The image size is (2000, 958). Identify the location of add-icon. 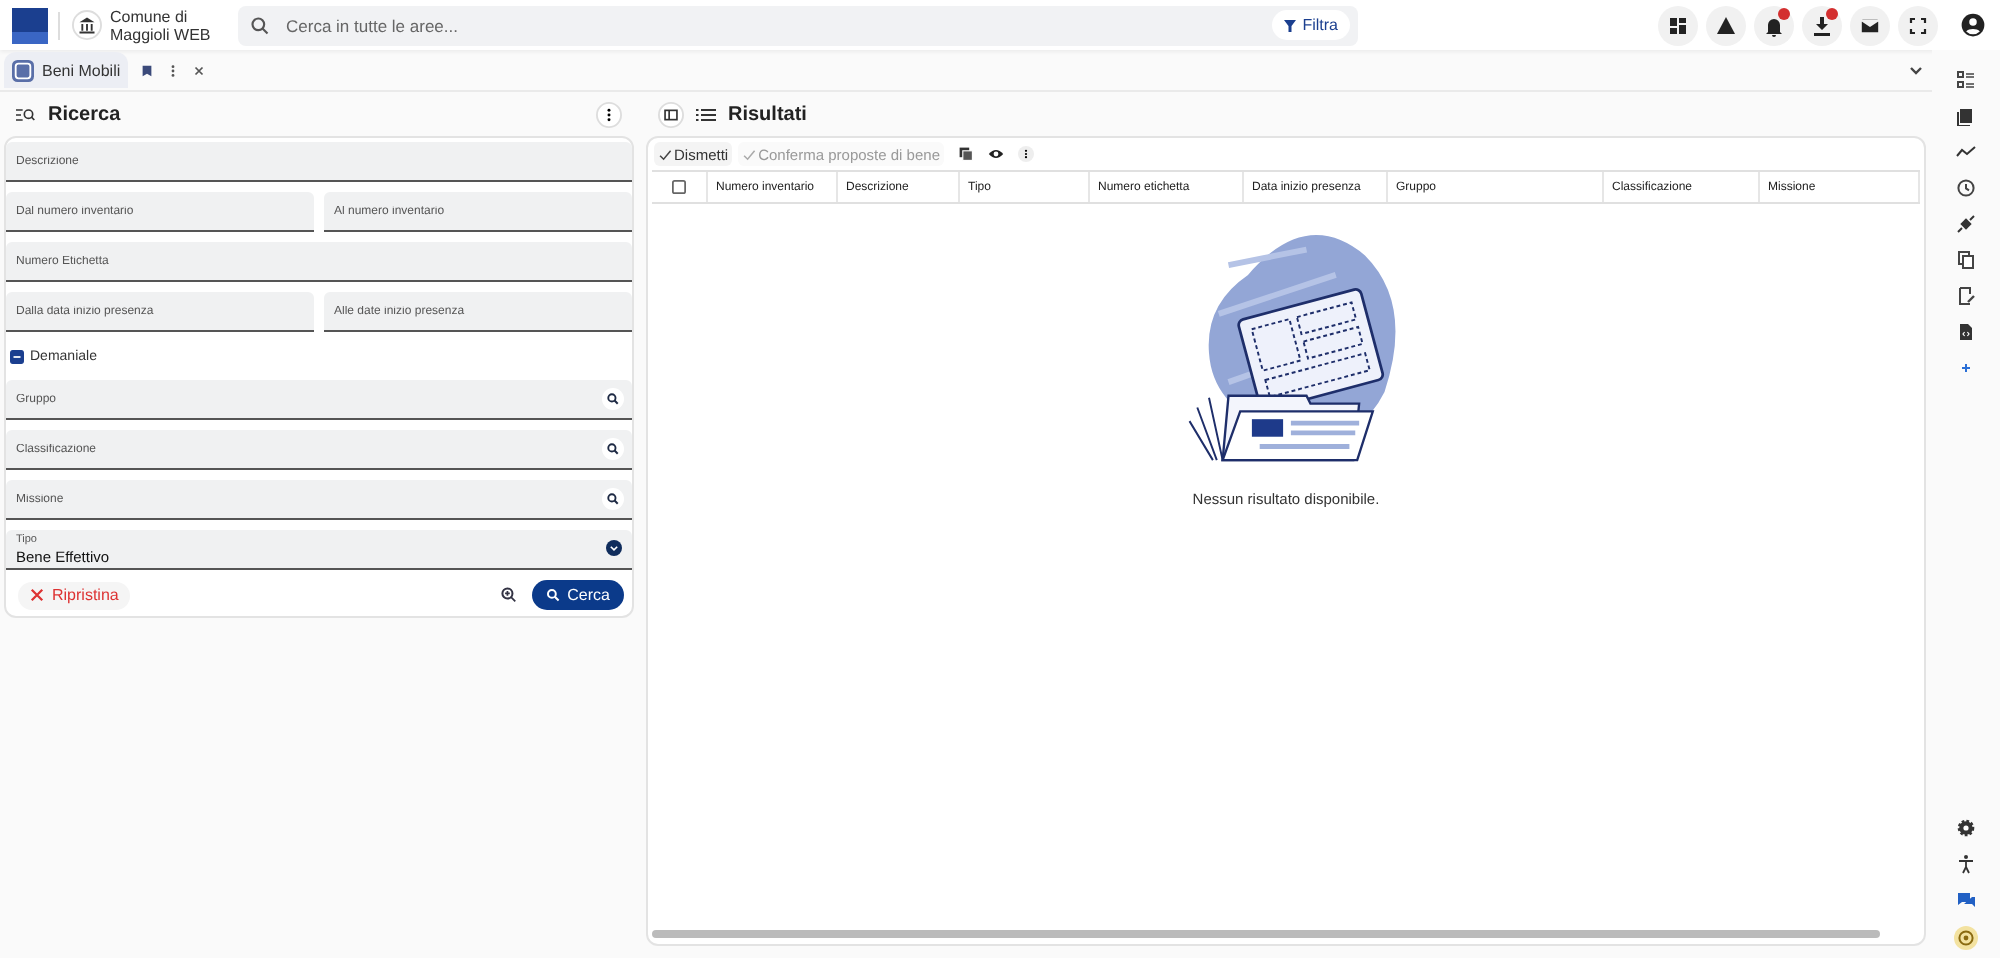
(1966, 368).